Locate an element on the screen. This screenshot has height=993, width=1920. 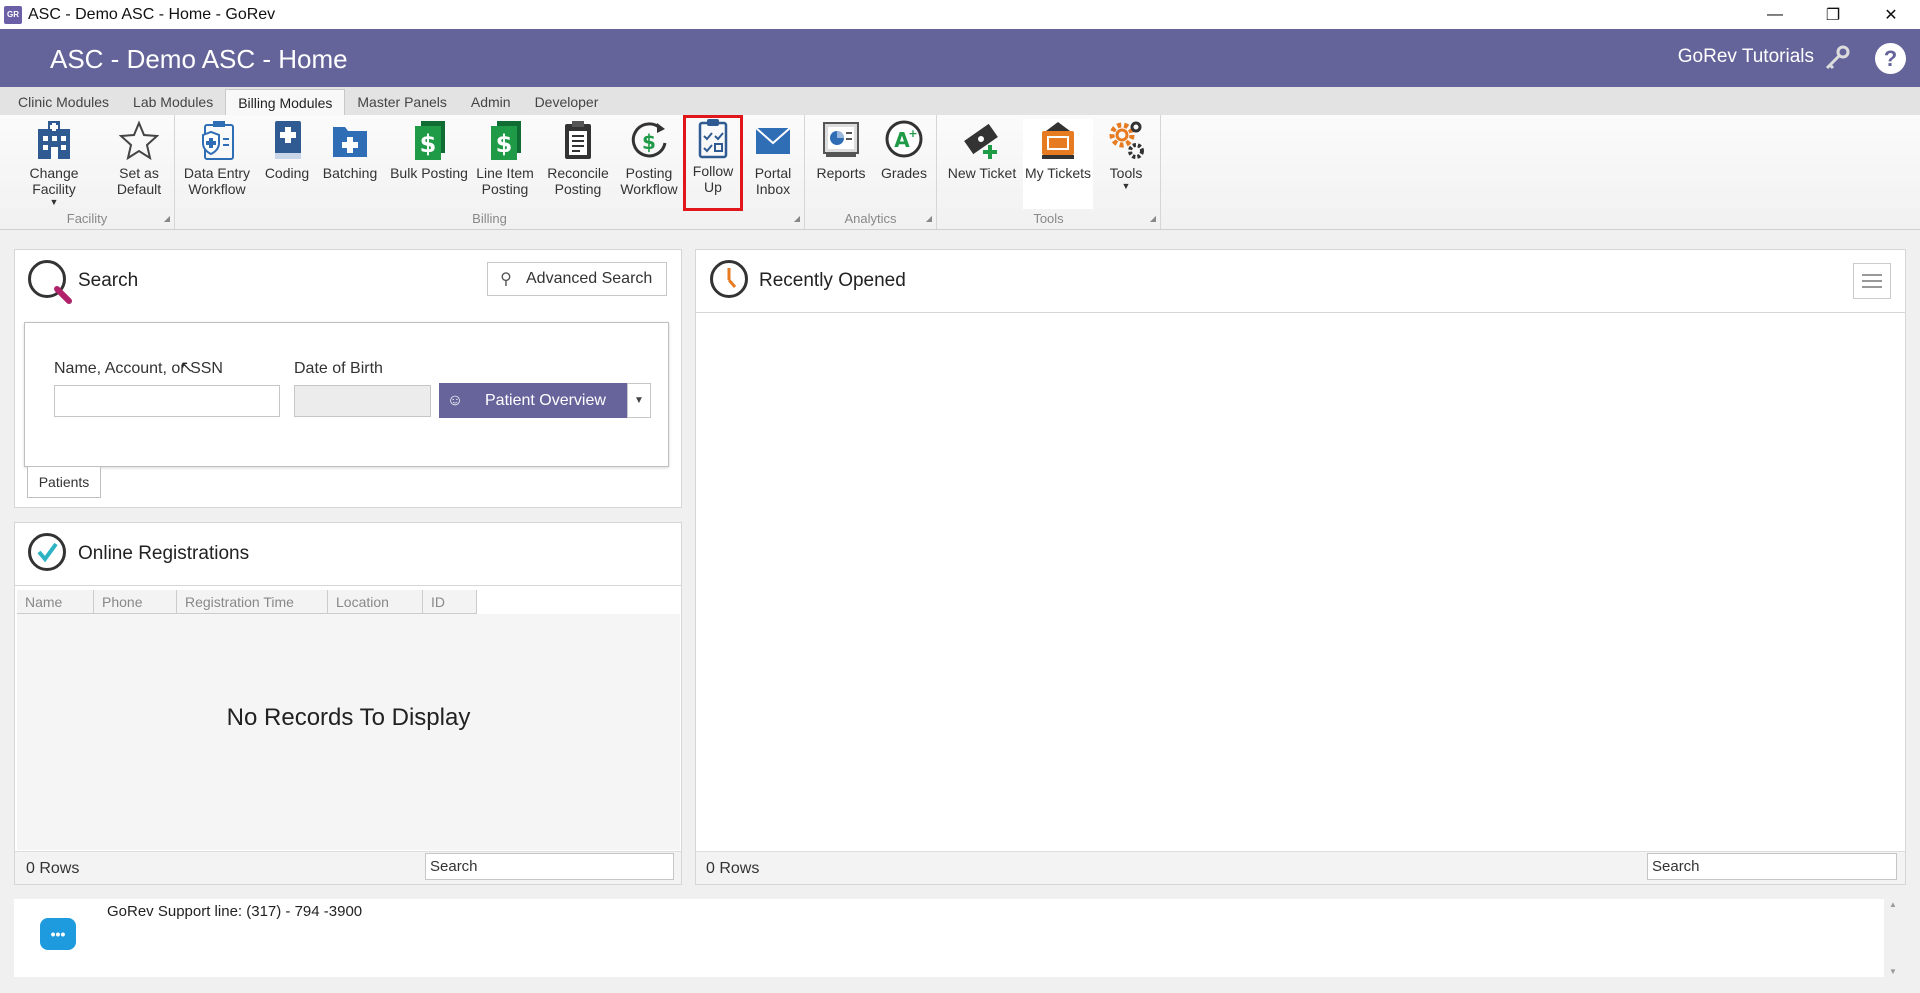
set-as-default-button: Set as Default is located at coordinates (139, 164).